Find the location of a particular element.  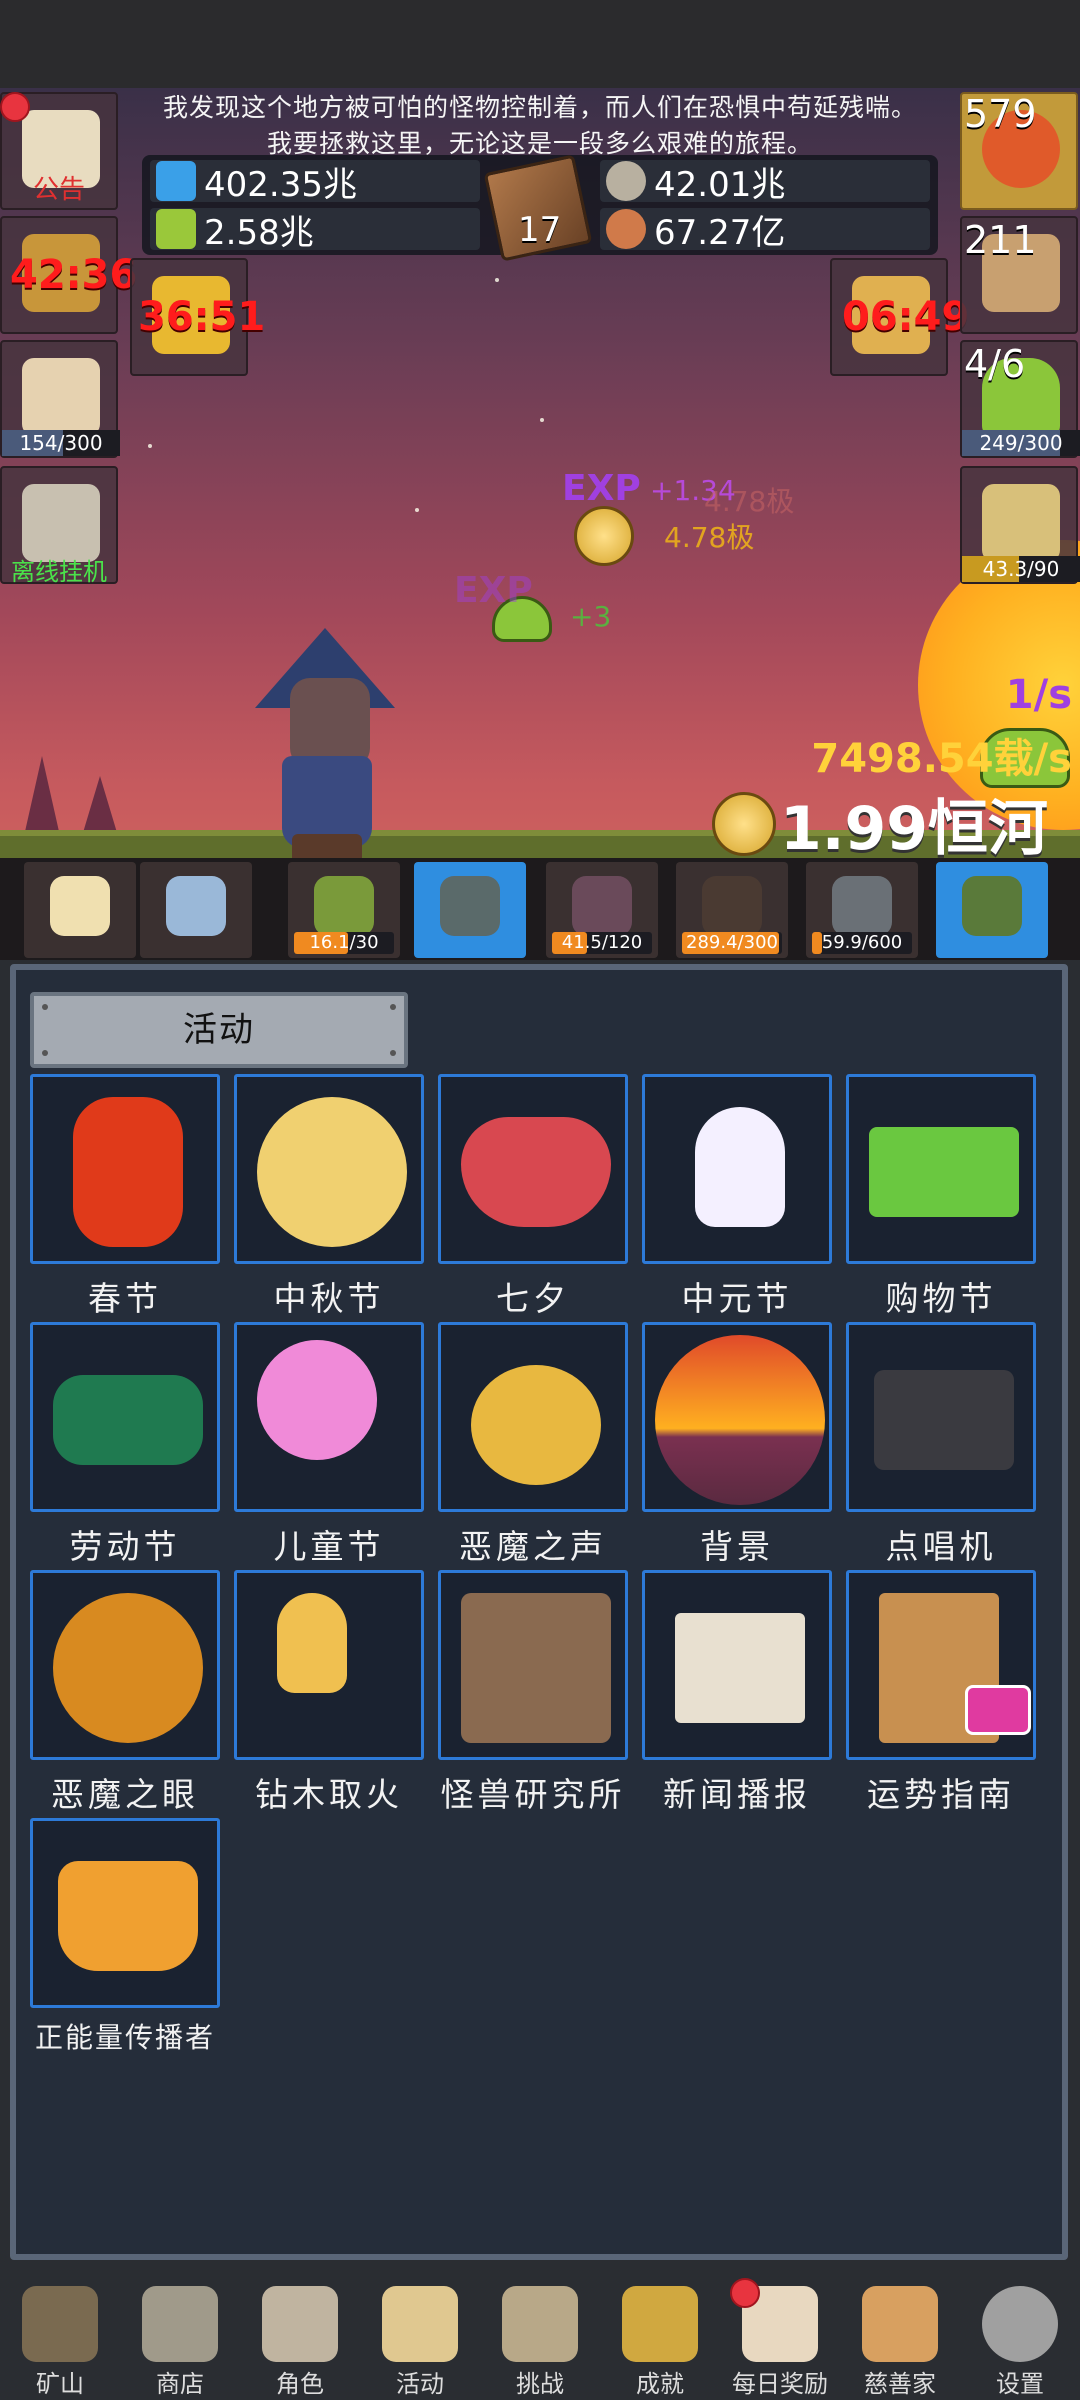

eye-icon is located at coordinates (128, 1668).